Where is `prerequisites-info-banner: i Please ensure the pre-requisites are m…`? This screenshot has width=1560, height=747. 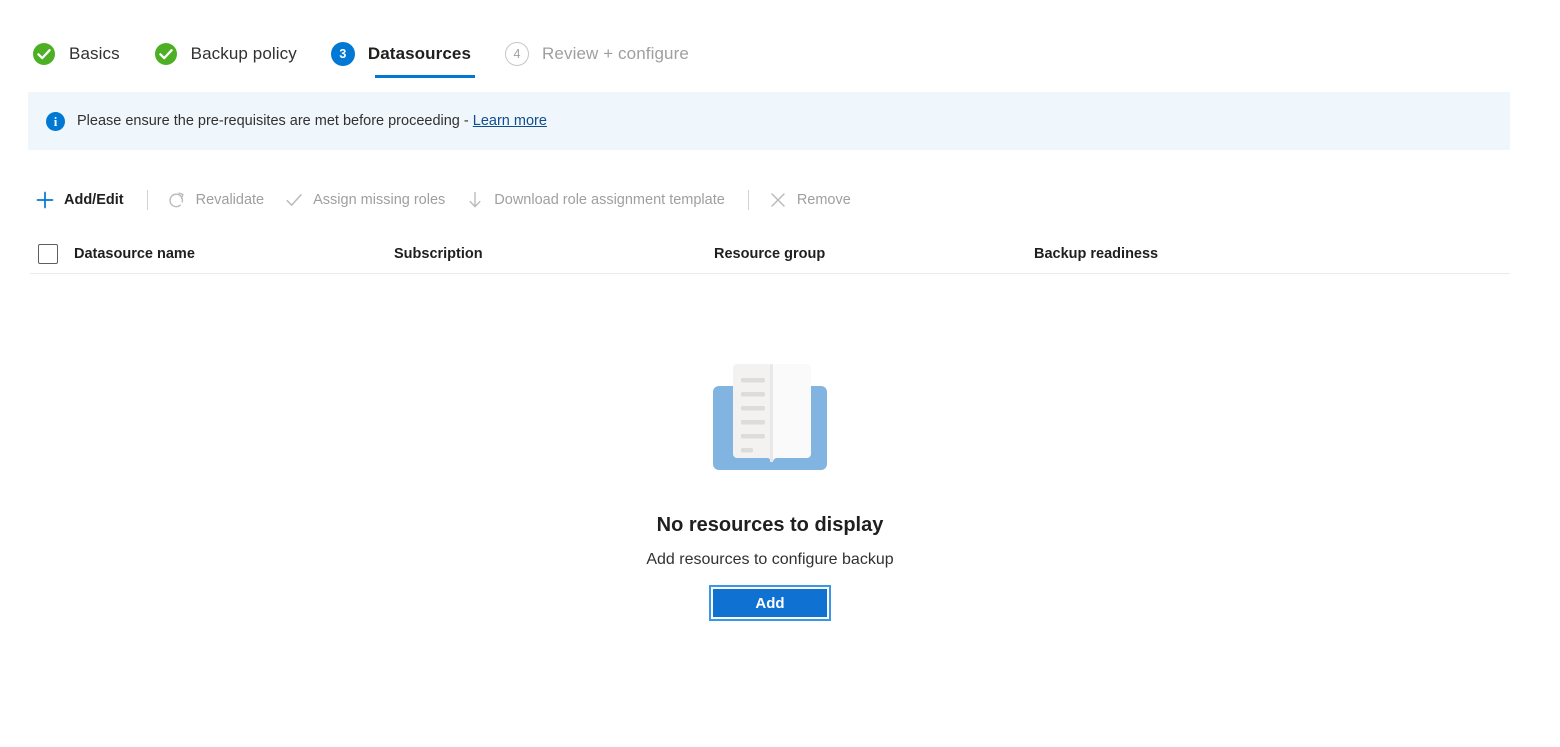 prerequisites-info-banner: i Please ensure the pre-requisites are m… is located at coordinates (769, 121).